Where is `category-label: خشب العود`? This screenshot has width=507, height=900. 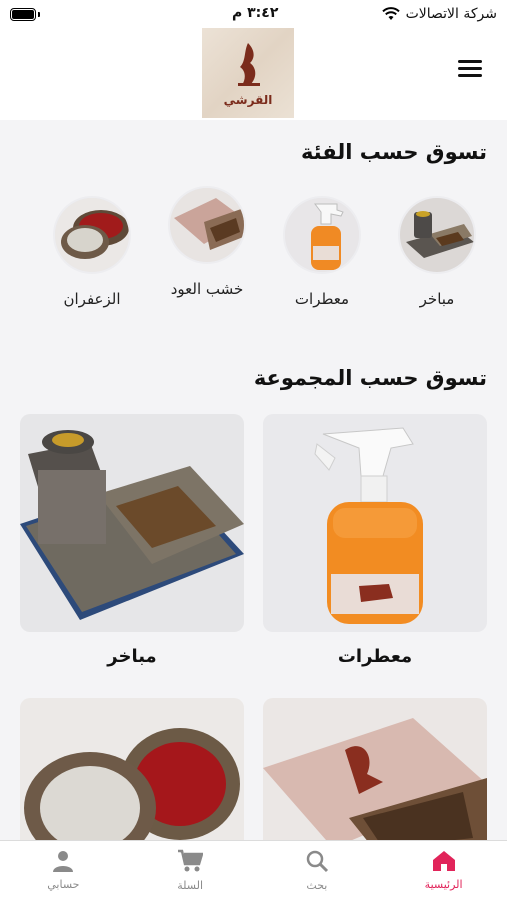 category-label: خشب العود is located at coordinates (207, 289).